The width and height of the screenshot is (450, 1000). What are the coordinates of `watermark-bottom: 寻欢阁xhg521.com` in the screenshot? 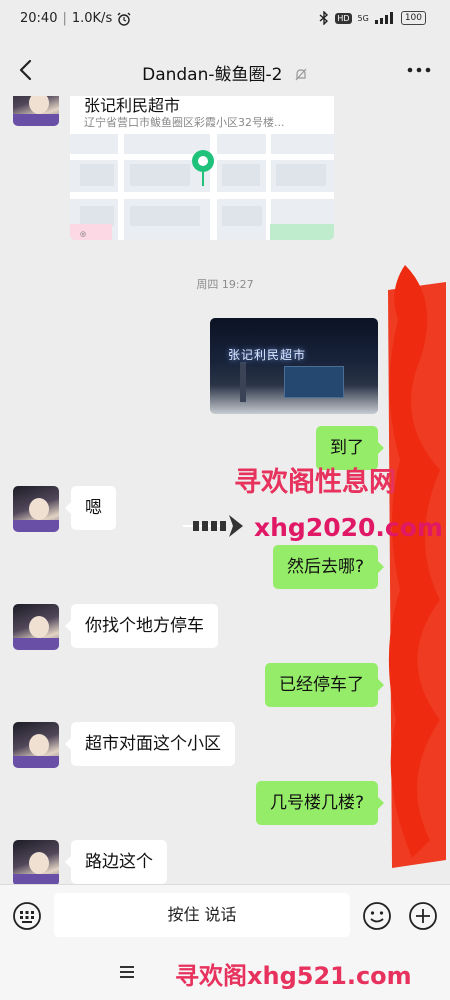 It's located at (293, 976).